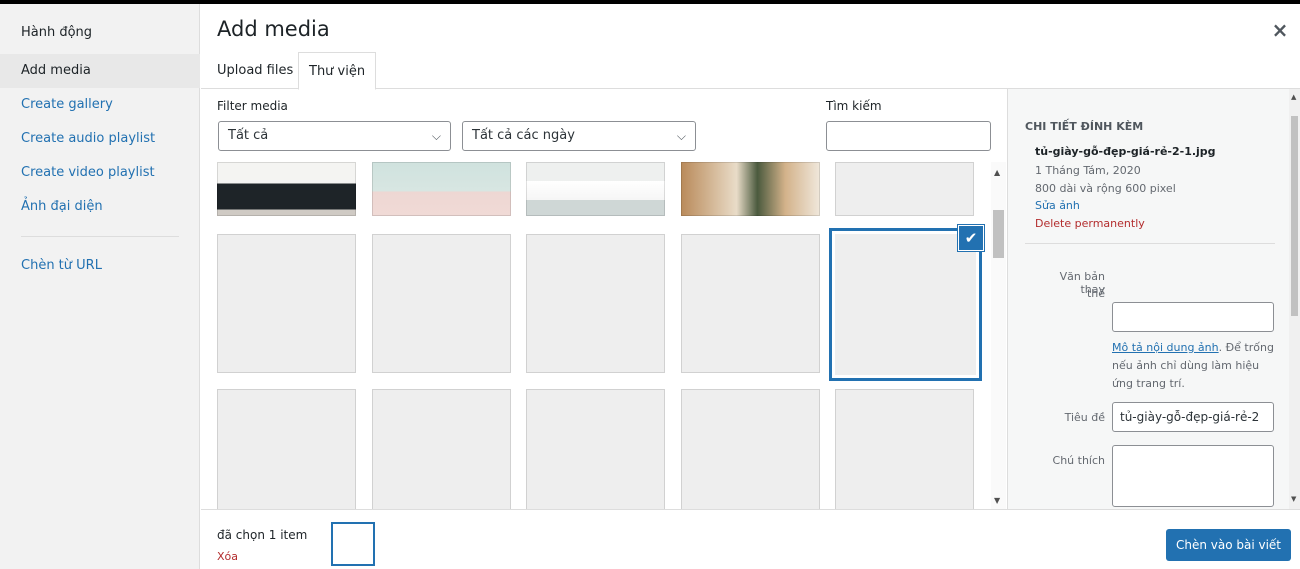 Image resolution: width=1300 pixels, height=569 pixels. Describe the element at coordinates (1088, 170) in the screenshot. I see `attachment-date: 1 Tháng Tám, 2020` at that location.